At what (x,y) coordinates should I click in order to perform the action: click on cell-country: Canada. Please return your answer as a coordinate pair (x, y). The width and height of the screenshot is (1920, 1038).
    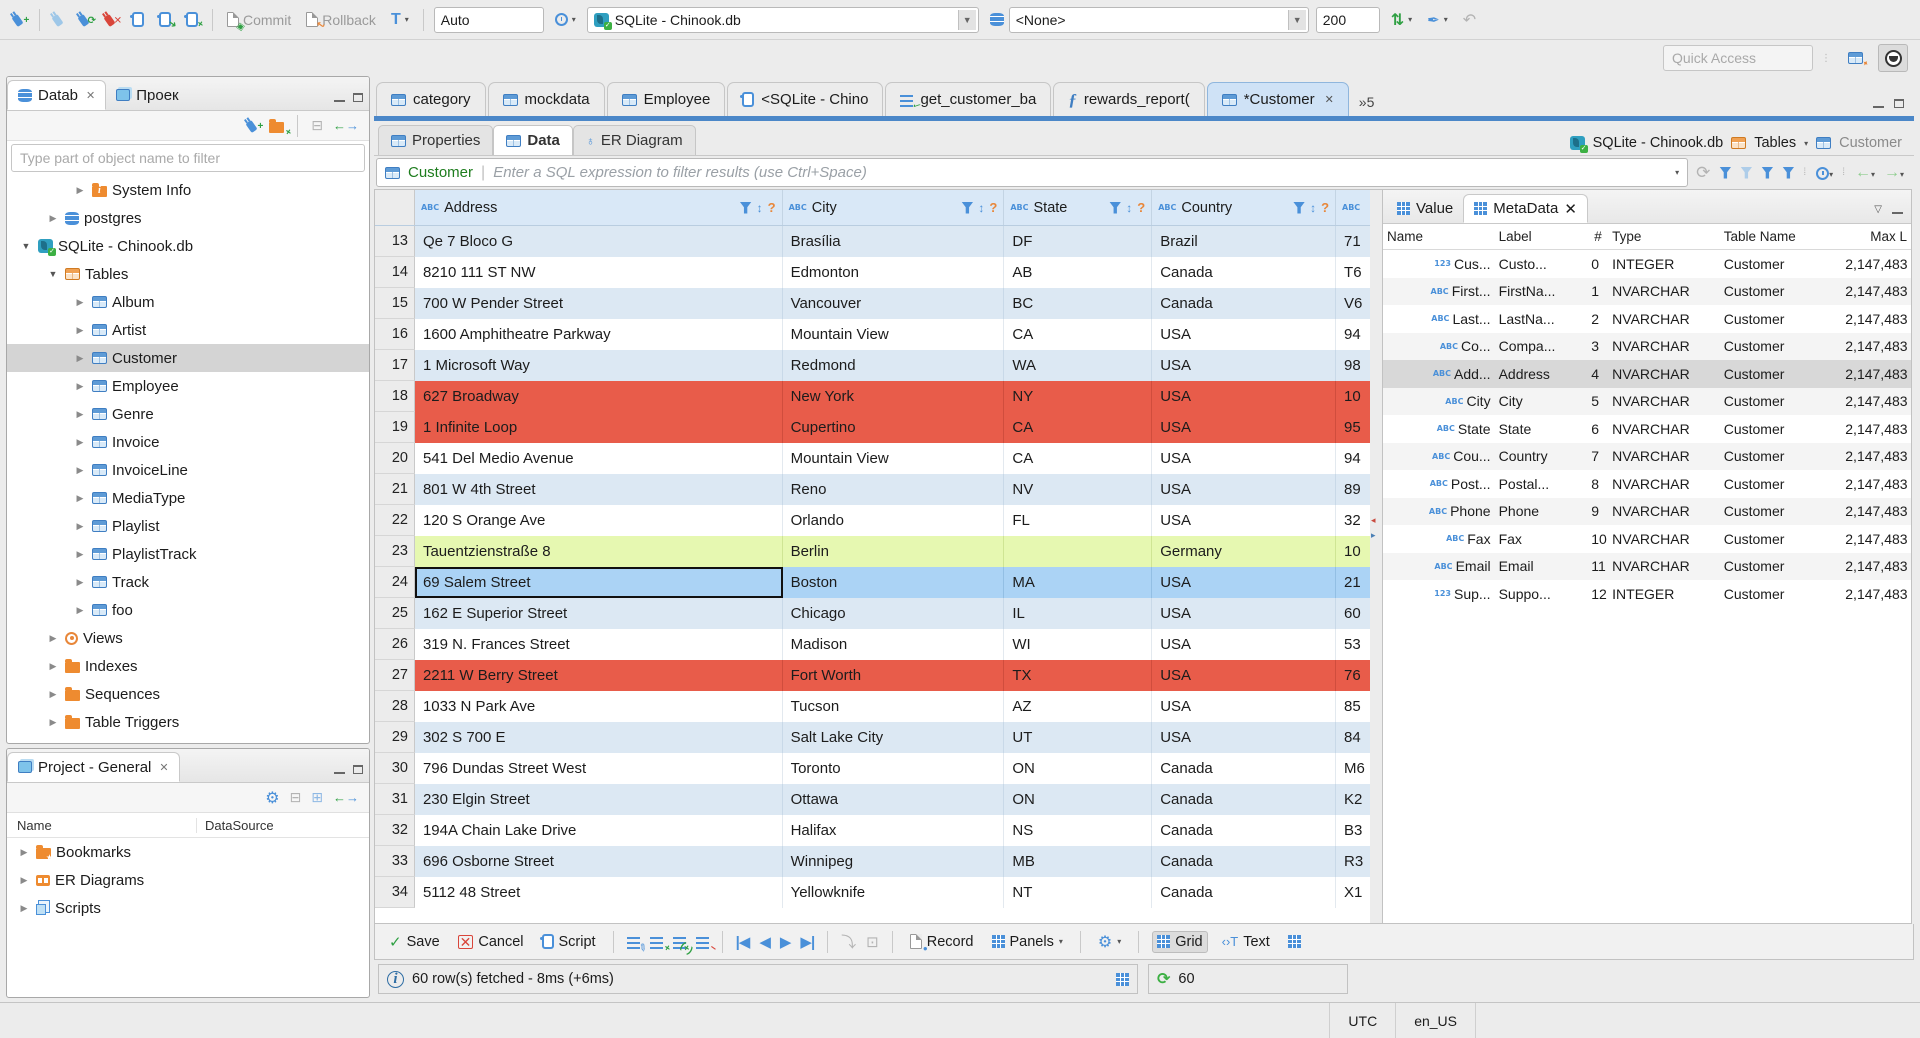
    Looking at the image, I should click on (1244, 861).